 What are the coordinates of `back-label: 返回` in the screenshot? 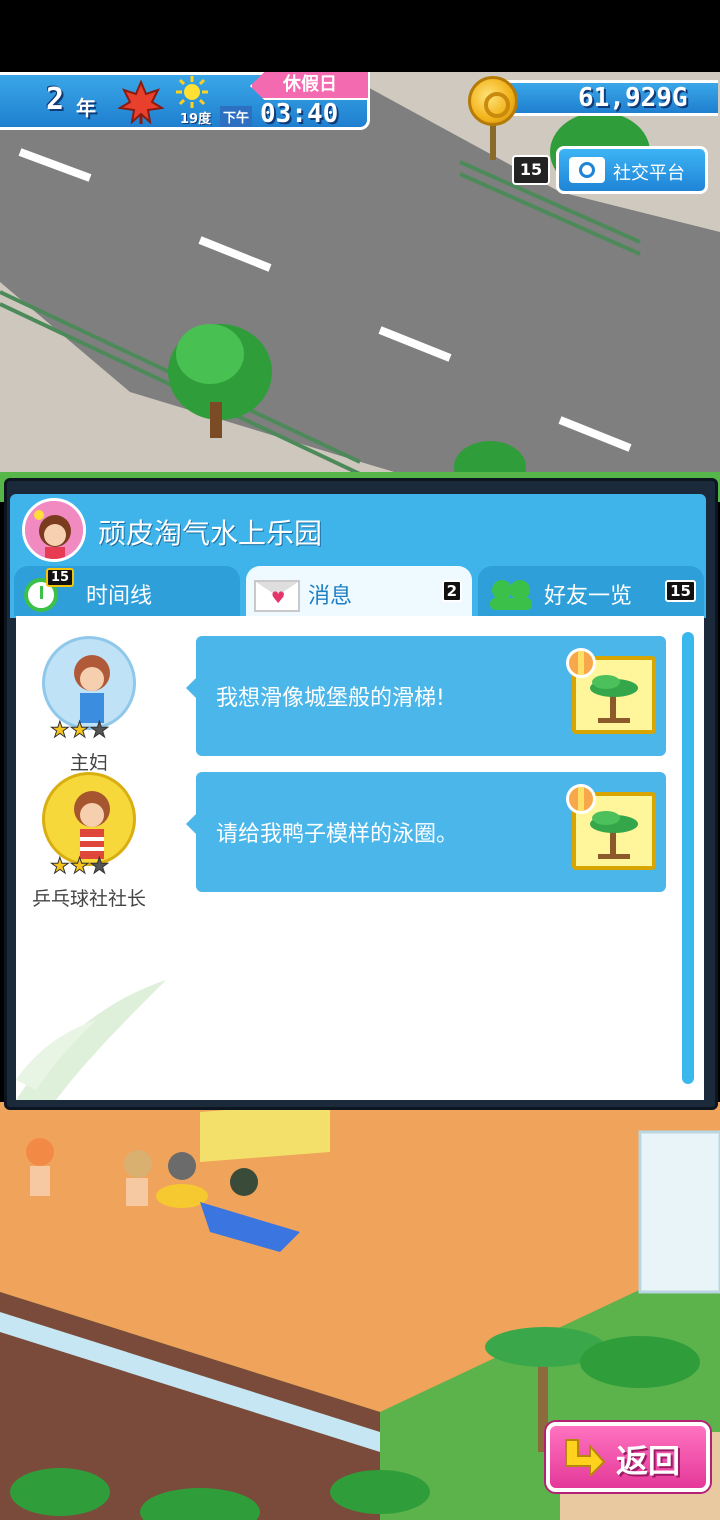 It's located at (648, 1461).